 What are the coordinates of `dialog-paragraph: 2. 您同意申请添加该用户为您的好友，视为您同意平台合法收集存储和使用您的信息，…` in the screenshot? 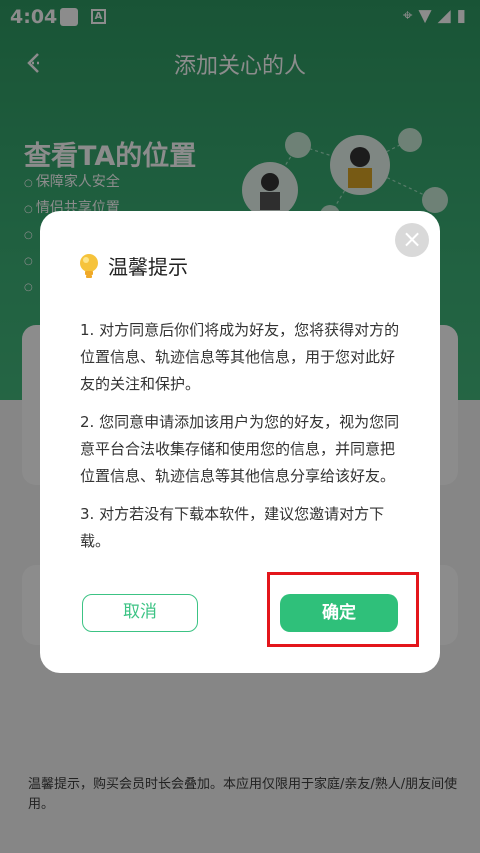 It's located at (240, 449).